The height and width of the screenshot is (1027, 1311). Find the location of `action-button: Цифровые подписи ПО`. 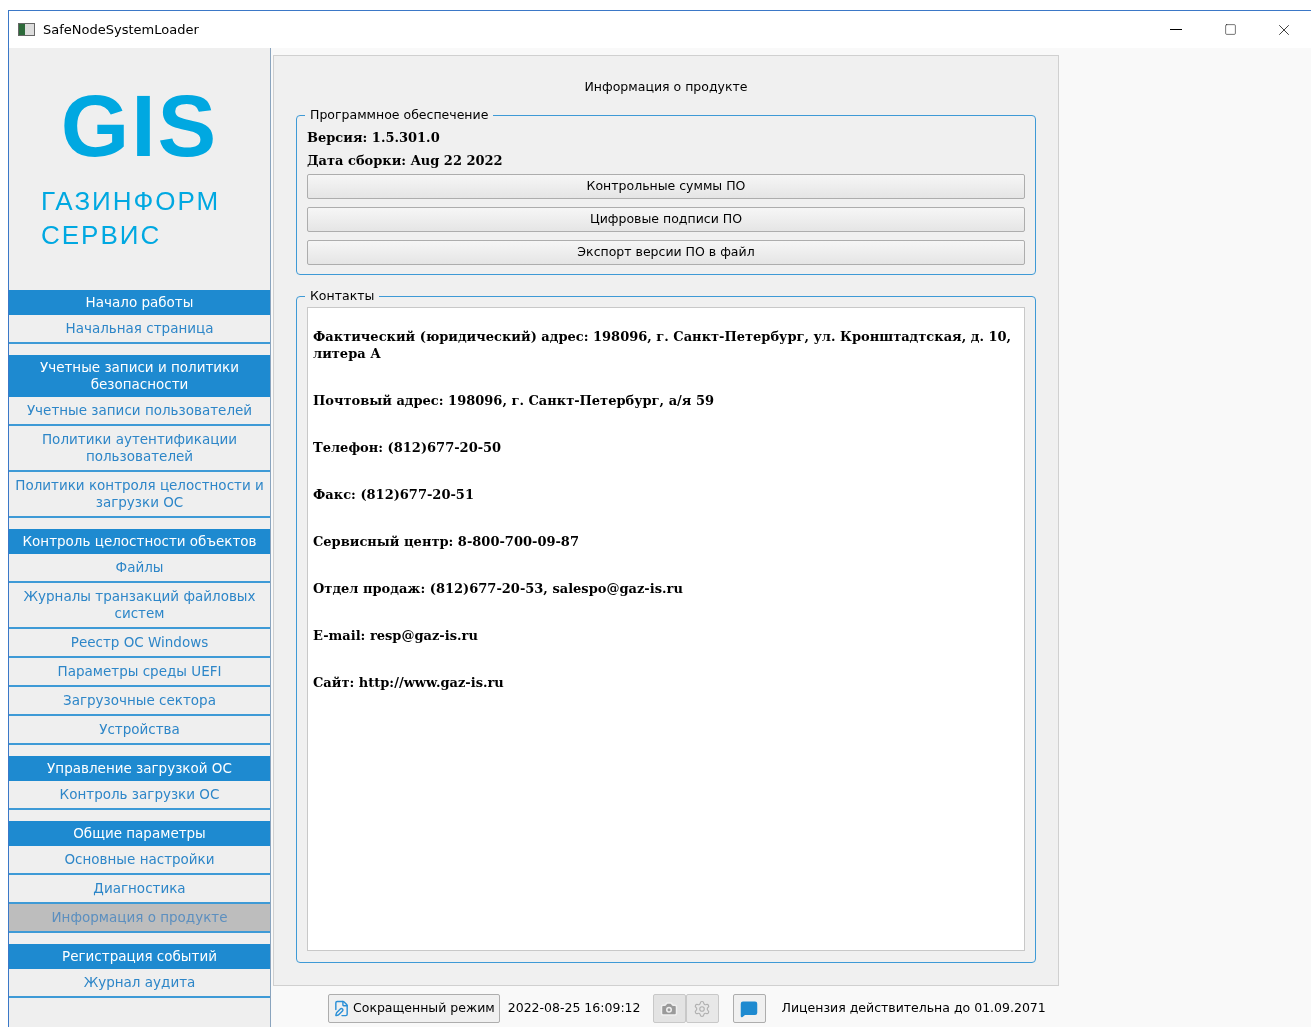

action-button: Цифровые подписи ПО is located at coordinates (666, 219).